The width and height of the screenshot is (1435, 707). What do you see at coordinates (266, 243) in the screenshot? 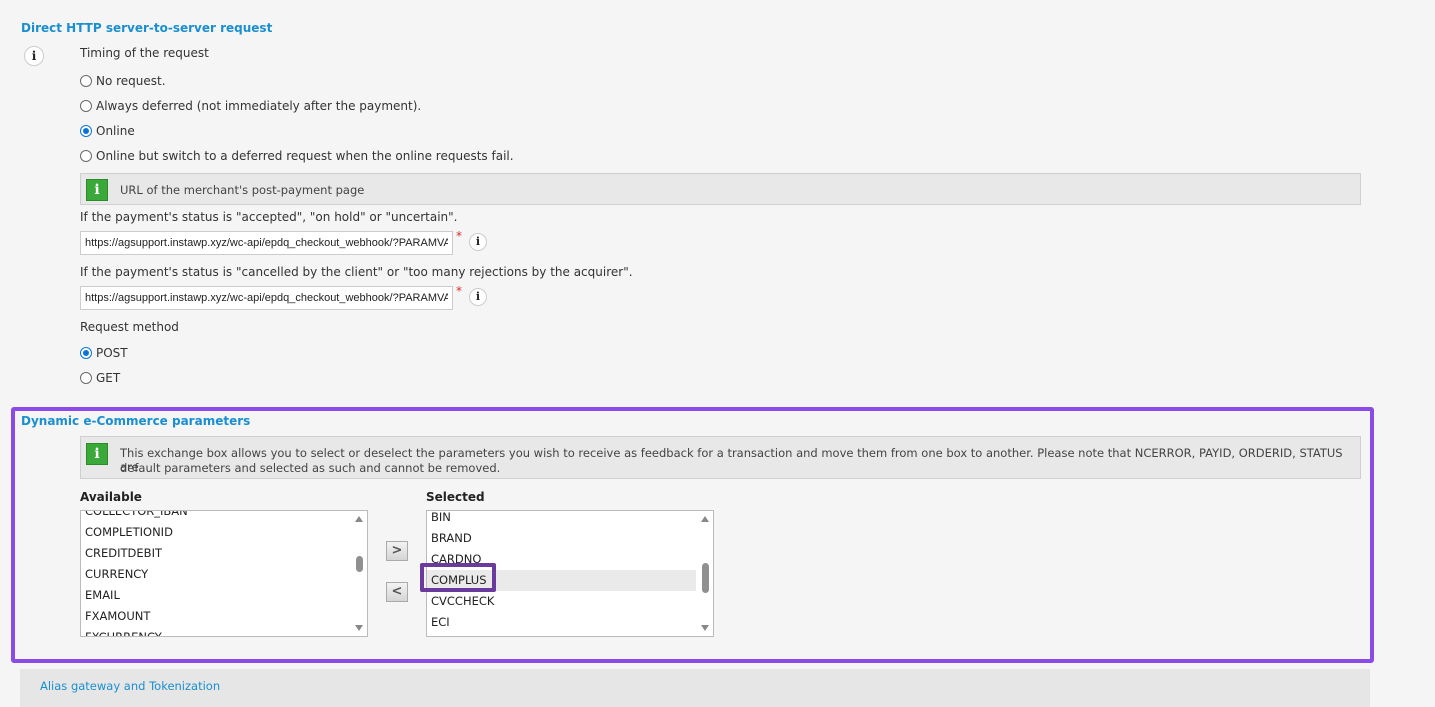
I see `accepted-url-input` at bounding box center [266, 243].